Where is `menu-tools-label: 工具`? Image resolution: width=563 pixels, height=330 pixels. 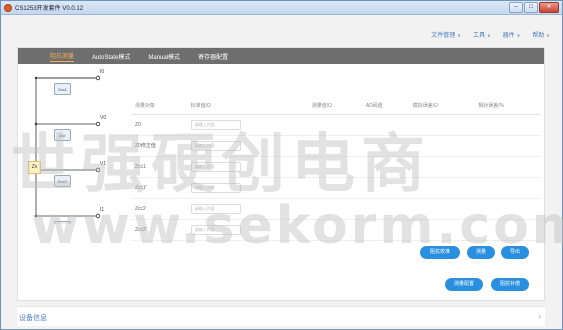 menu-tools-label: 工具 is located at coordinates (478, 36).